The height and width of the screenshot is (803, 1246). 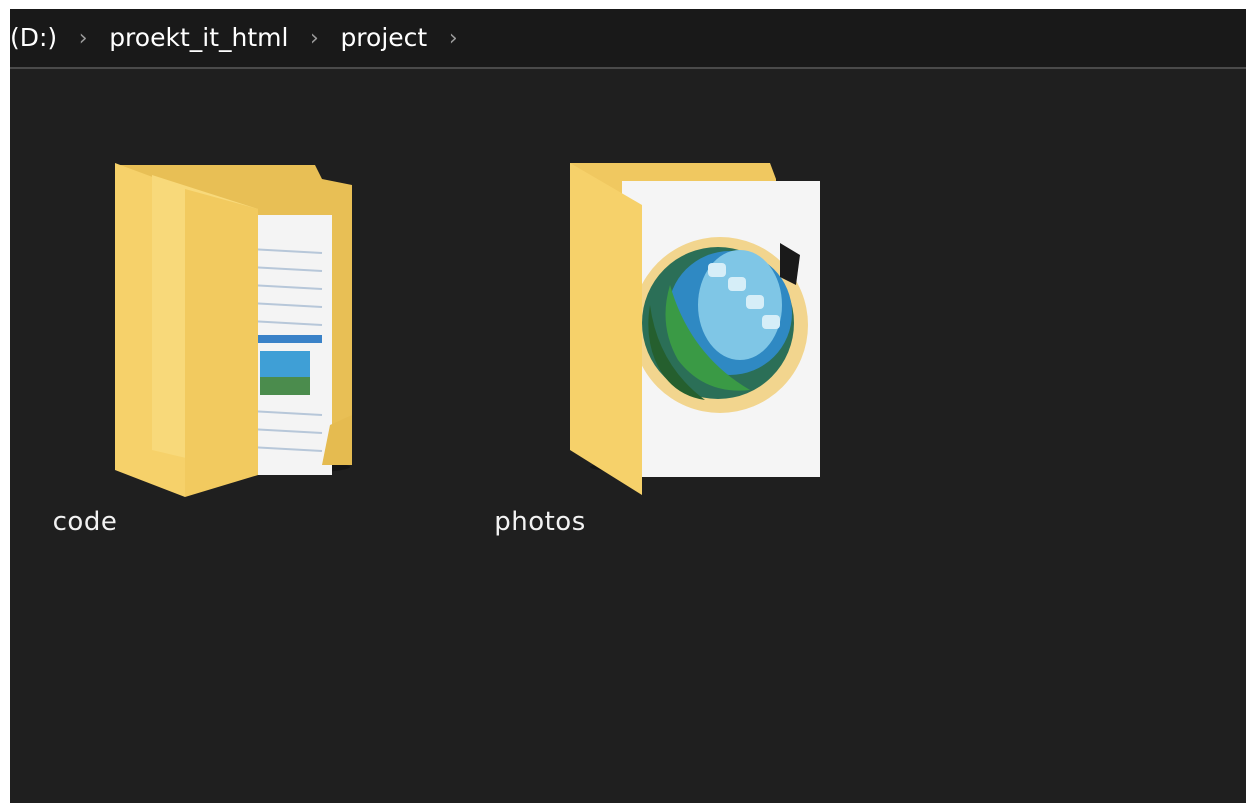 I want to click on breadcrumb-project: project, so click(x=383, y=38).